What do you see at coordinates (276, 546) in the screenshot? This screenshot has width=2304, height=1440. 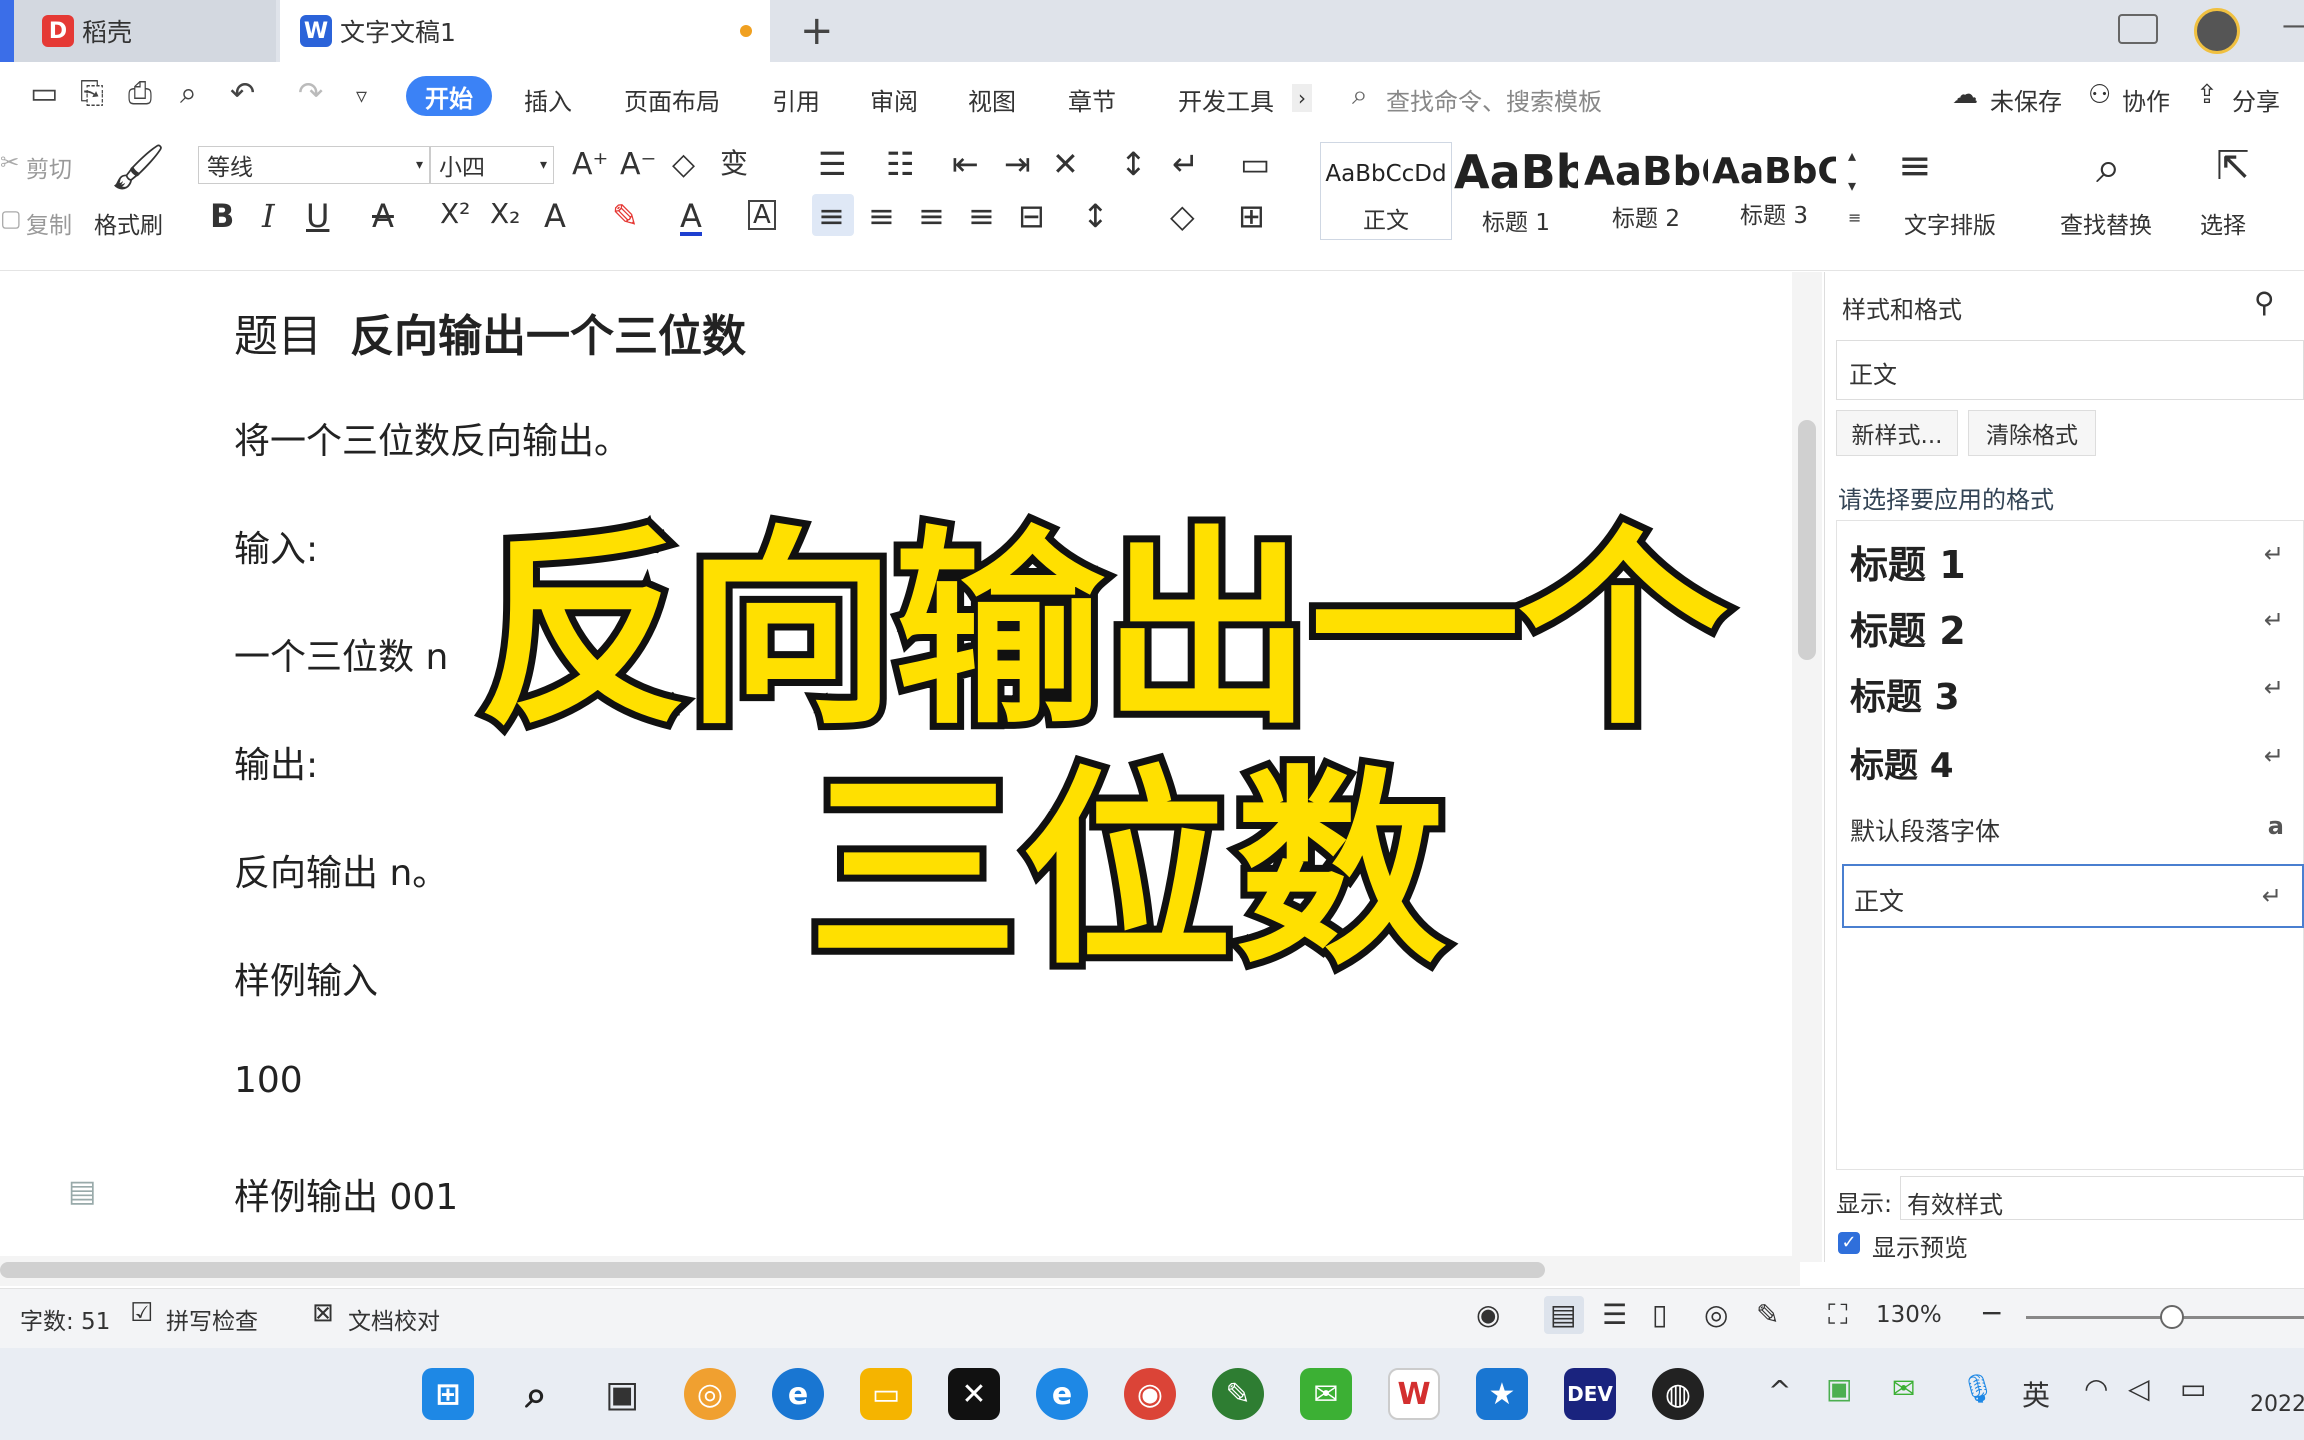 I see `paragraph: 输入:` at bounding box center [276, 546].